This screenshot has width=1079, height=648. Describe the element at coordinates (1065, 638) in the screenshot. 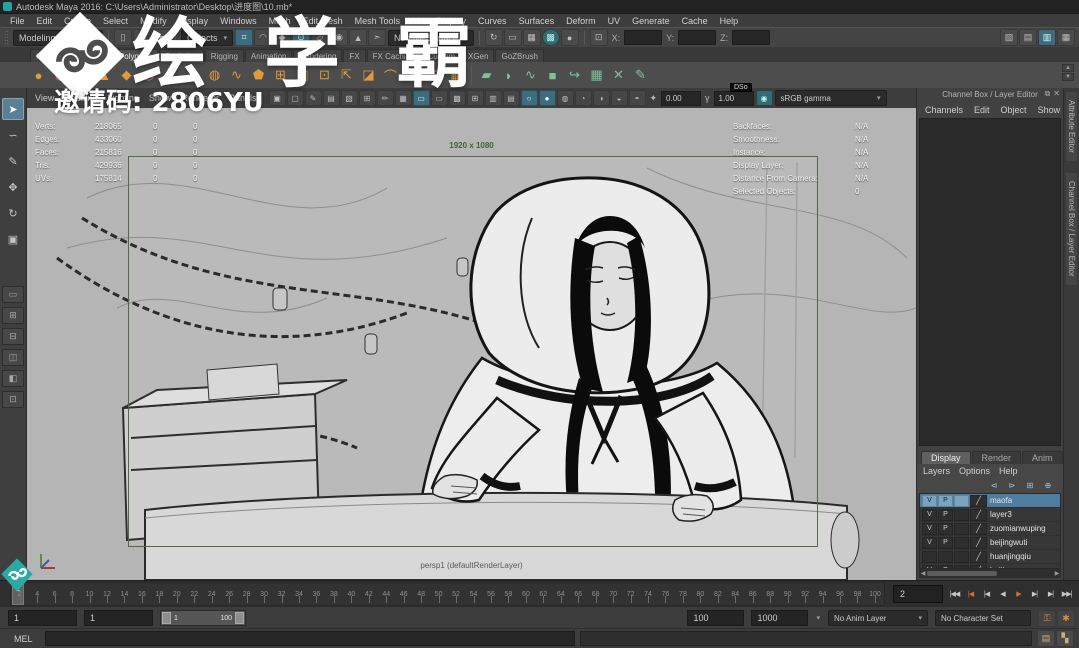

I see `command-shell-icon: ▚` at that location.